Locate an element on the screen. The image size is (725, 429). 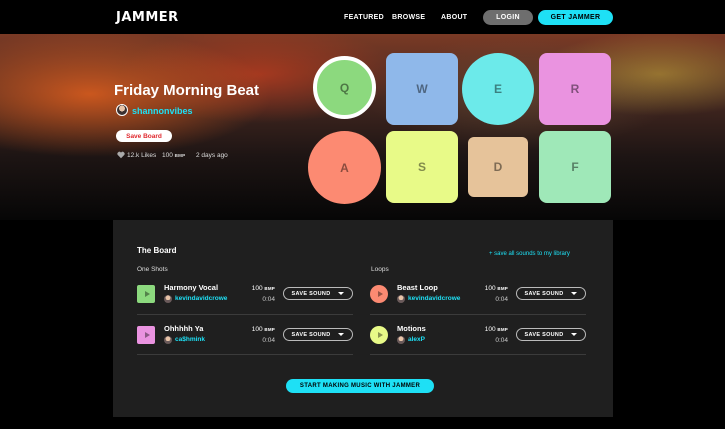
pad-s-label: S is located at coordinates (421, 167).